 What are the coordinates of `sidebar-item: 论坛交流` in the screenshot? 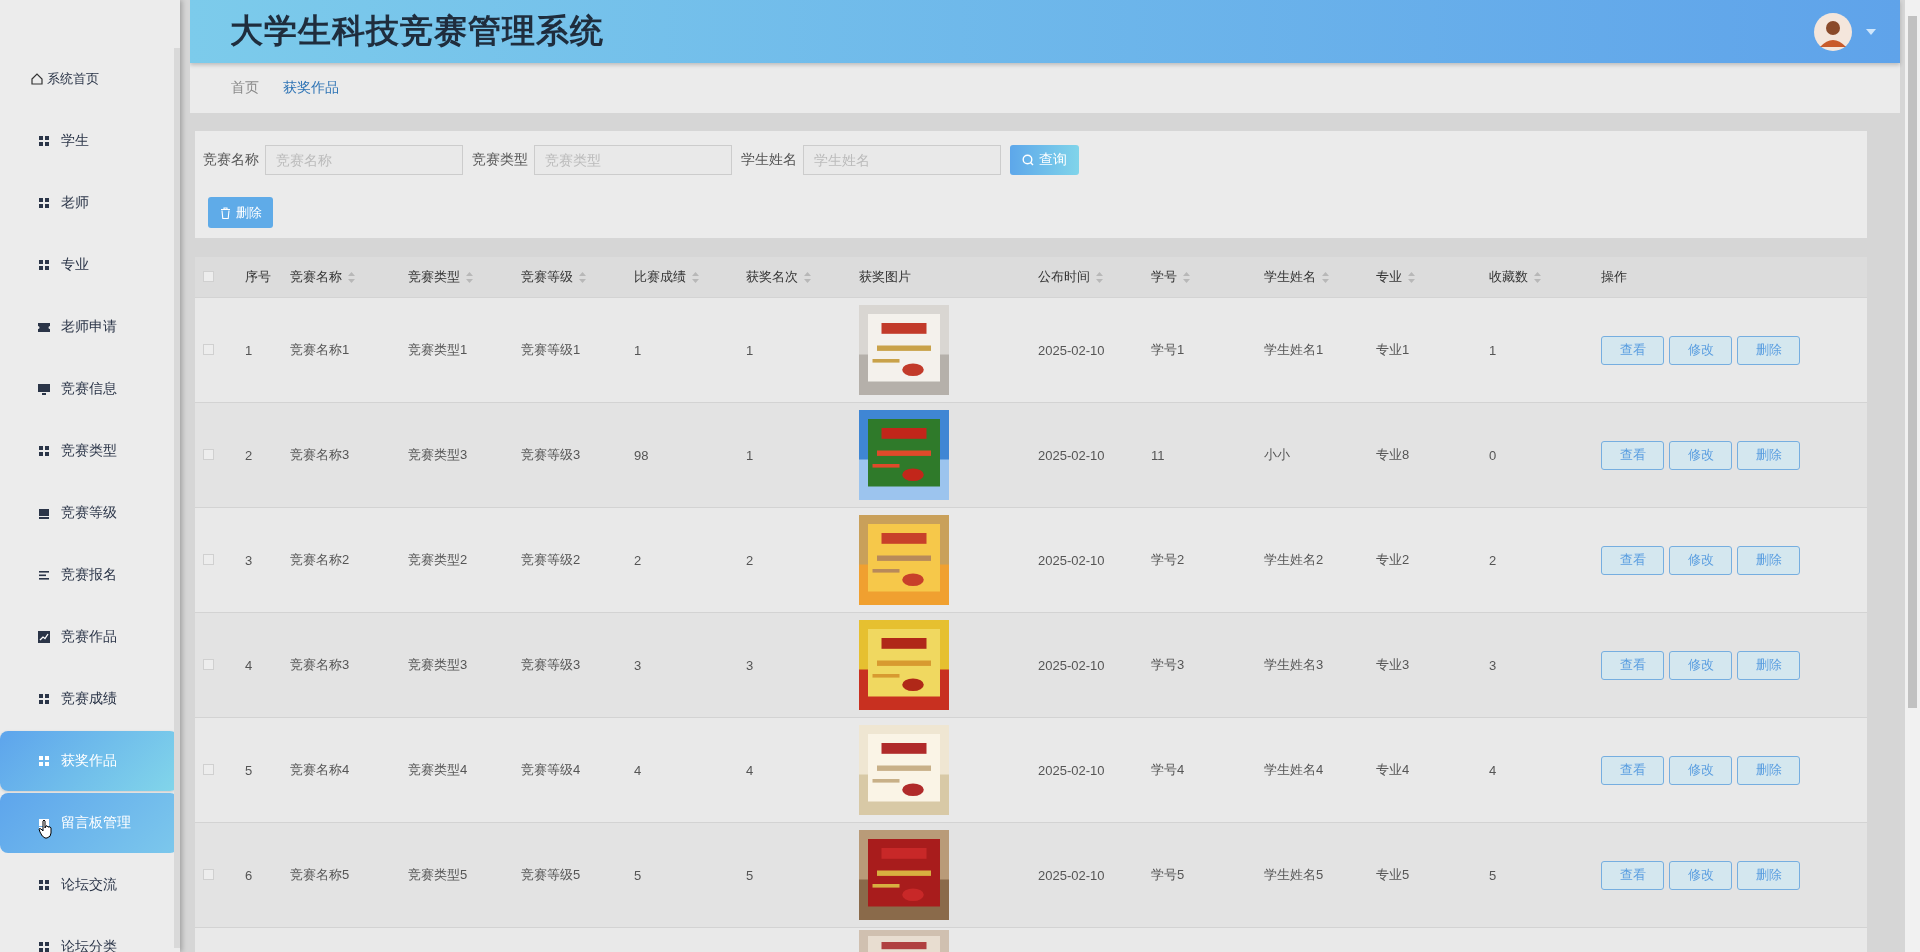 It's located at (89, 885).